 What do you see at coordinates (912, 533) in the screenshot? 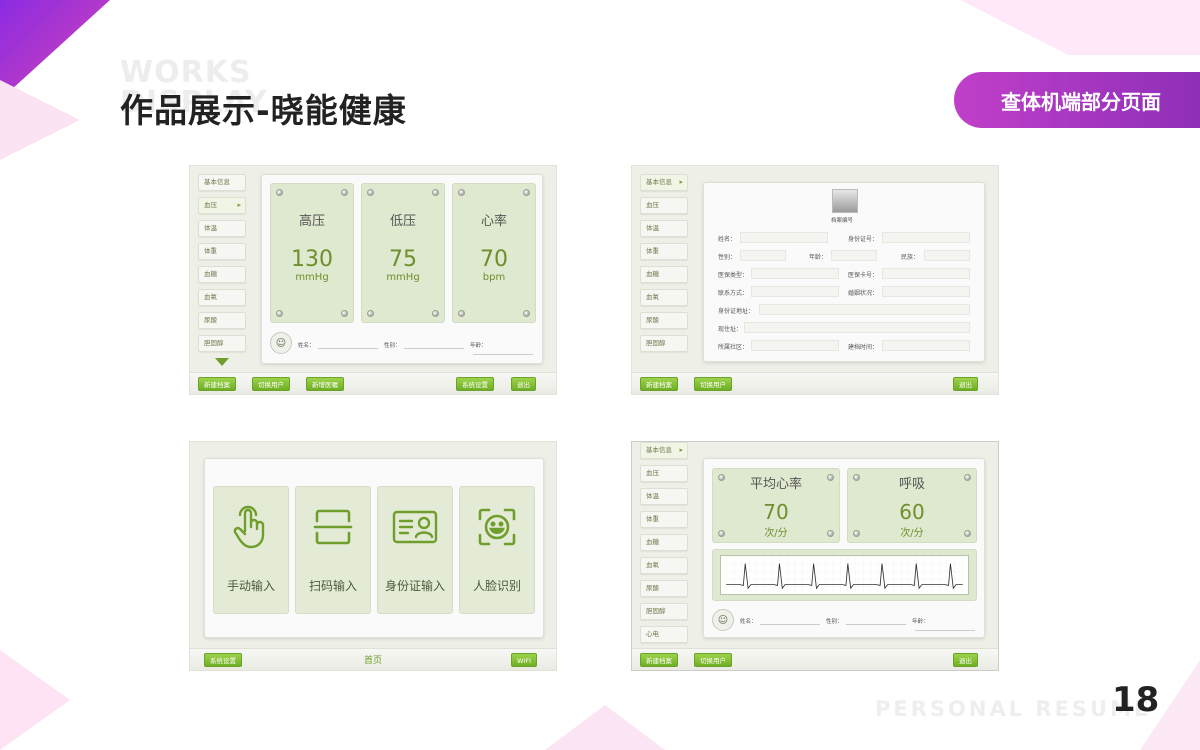
I see `vital-unit: 次/分` at bounding box center [912, 533].